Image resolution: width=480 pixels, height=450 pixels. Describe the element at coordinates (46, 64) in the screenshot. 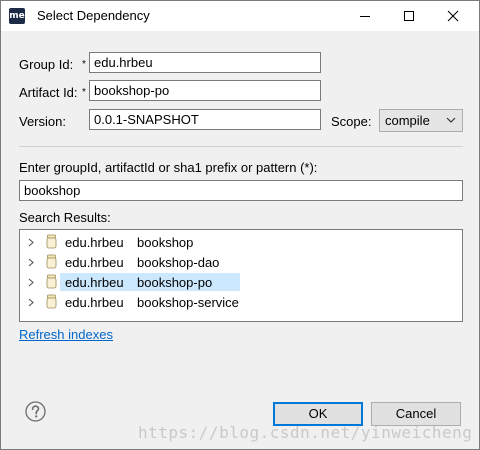

I see `group-id-label: Group Id:` at that location.